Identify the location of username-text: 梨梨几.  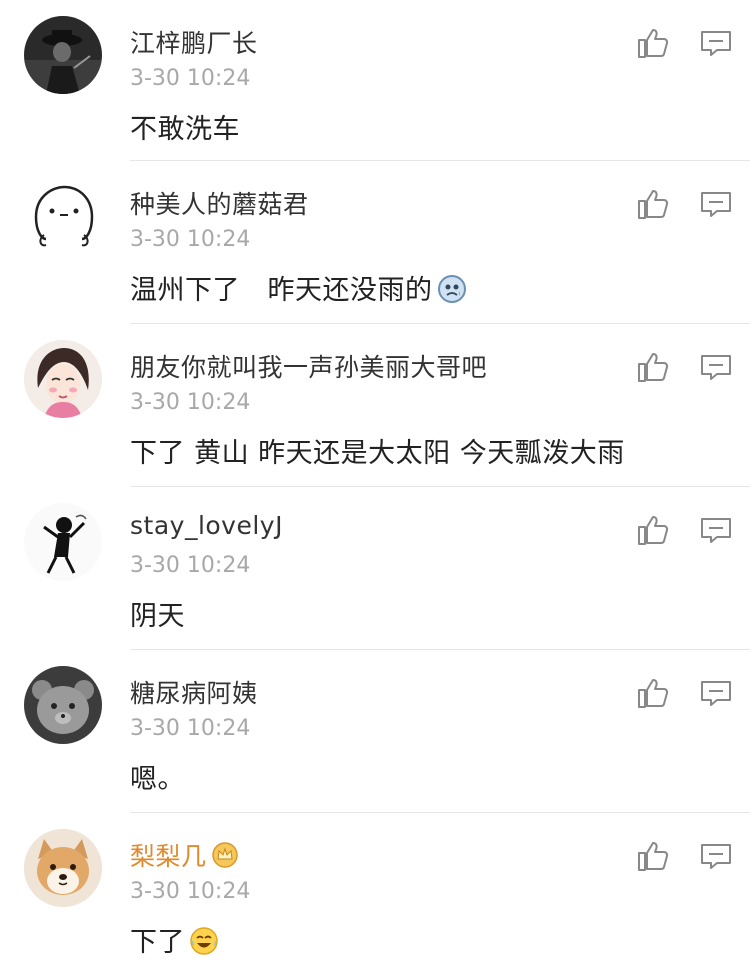
(168, 856).